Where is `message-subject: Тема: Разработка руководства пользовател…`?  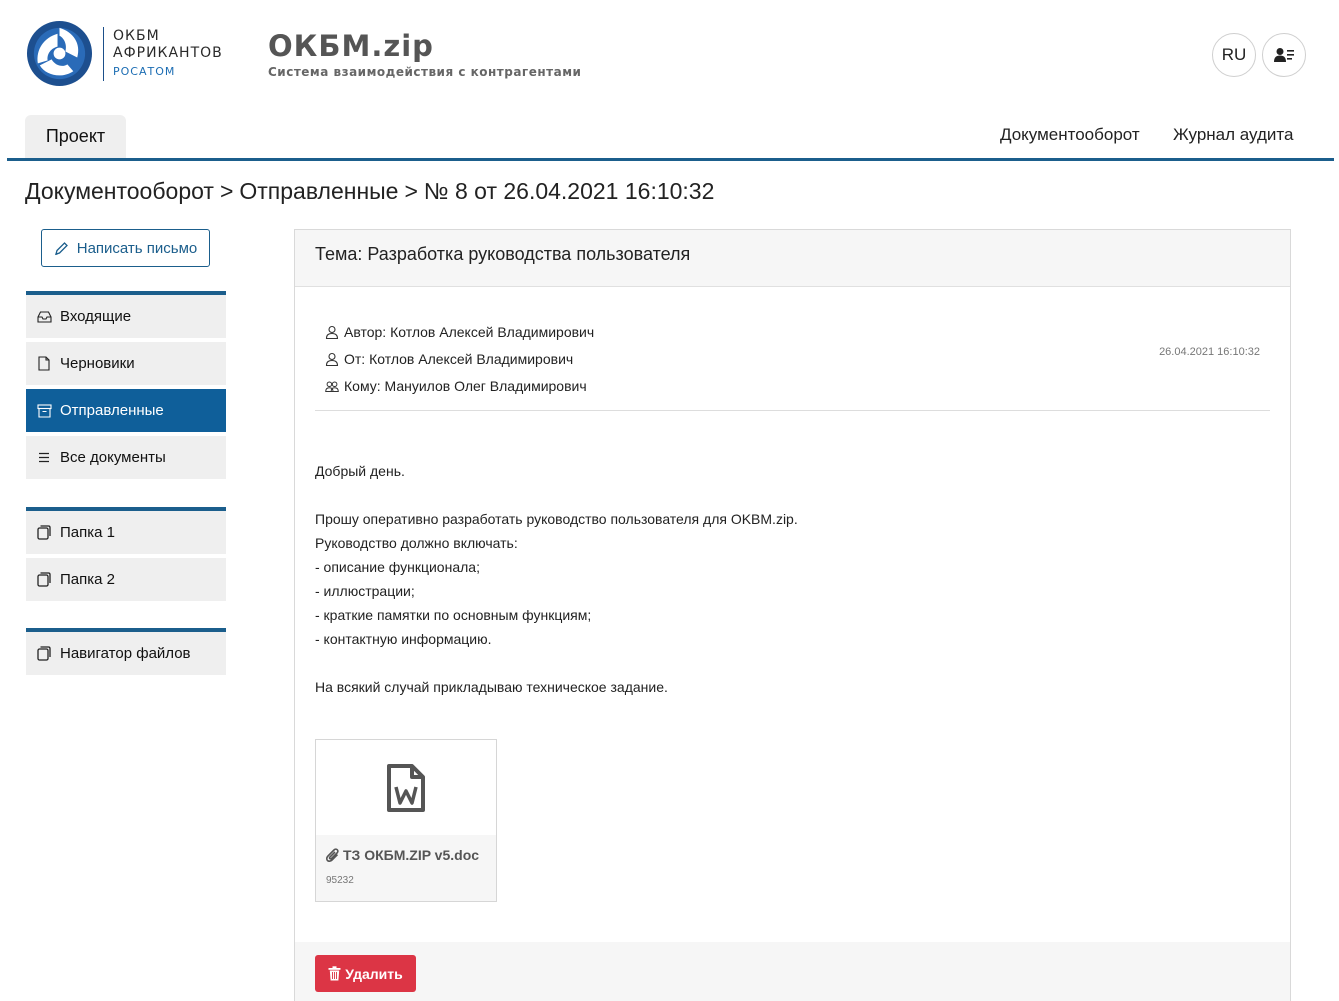
message-subject: Тема: Разработка руководства пользовател… is located at coordinates (792, 258).